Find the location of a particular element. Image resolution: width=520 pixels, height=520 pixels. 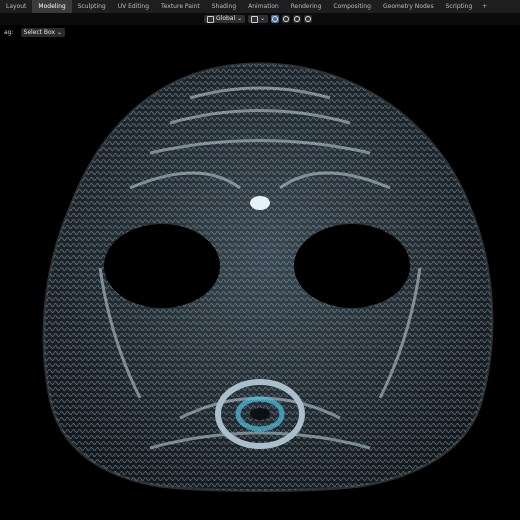

snap-icon is located at coordinates (286, 19).